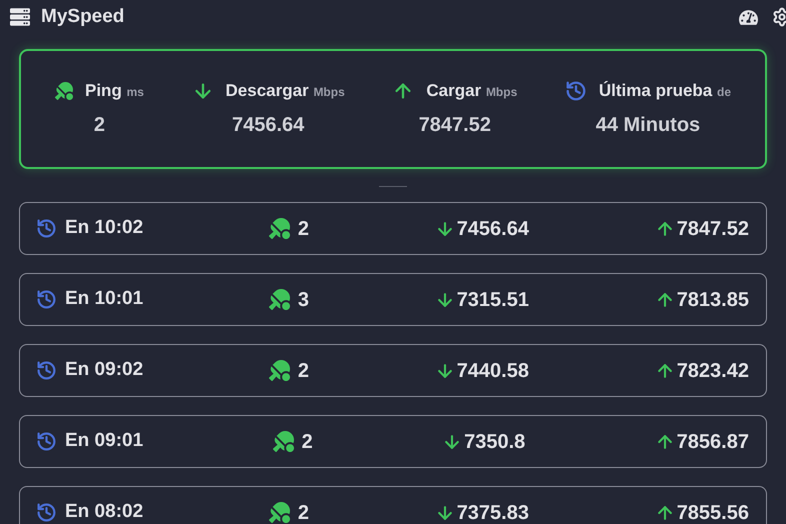  Describe the element at coordinates (748, 17) in the screenshot. I see `speedometer-icon` at that location.